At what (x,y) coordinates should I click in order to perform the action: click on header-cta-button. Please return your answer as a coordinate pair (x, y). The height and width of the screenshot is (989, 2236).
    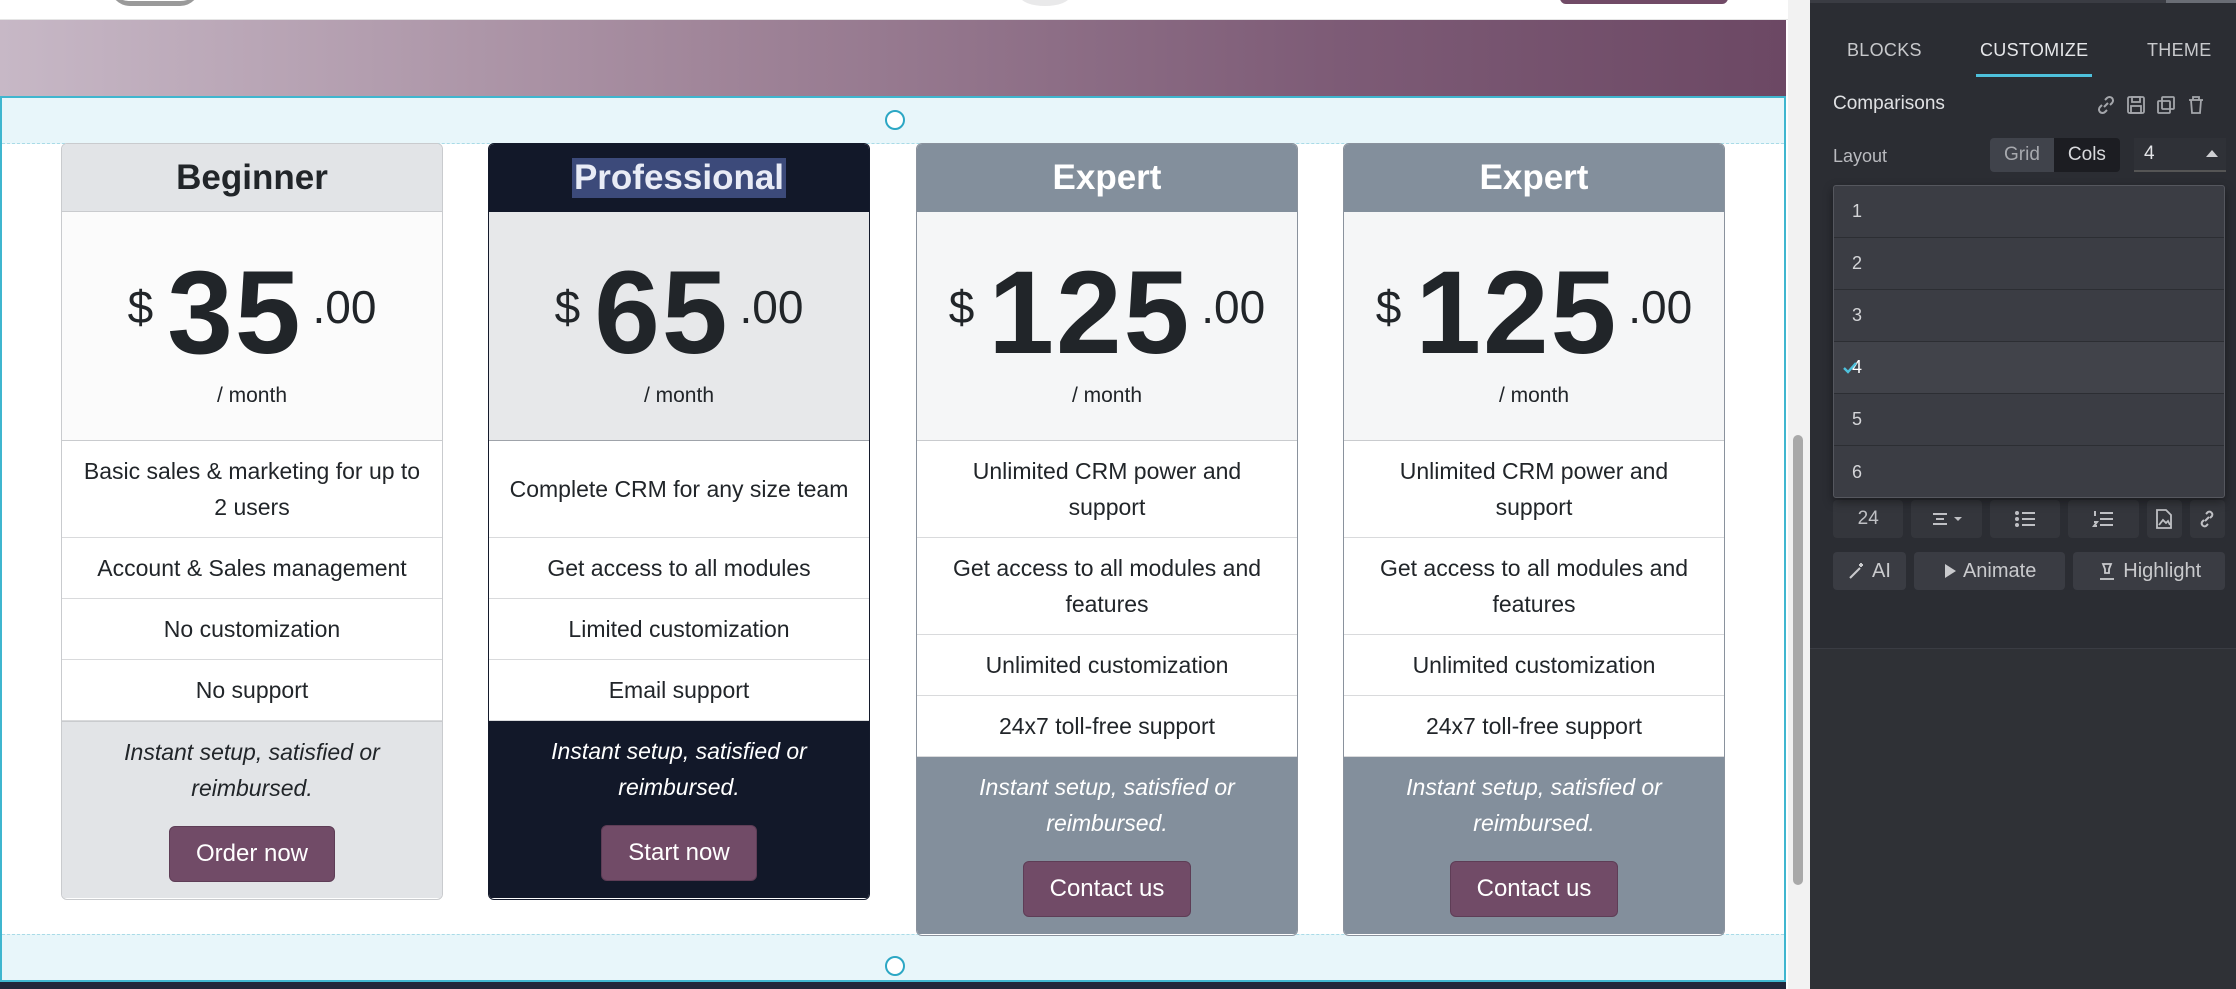
    Looking at the image, I should click on (1644, 2).